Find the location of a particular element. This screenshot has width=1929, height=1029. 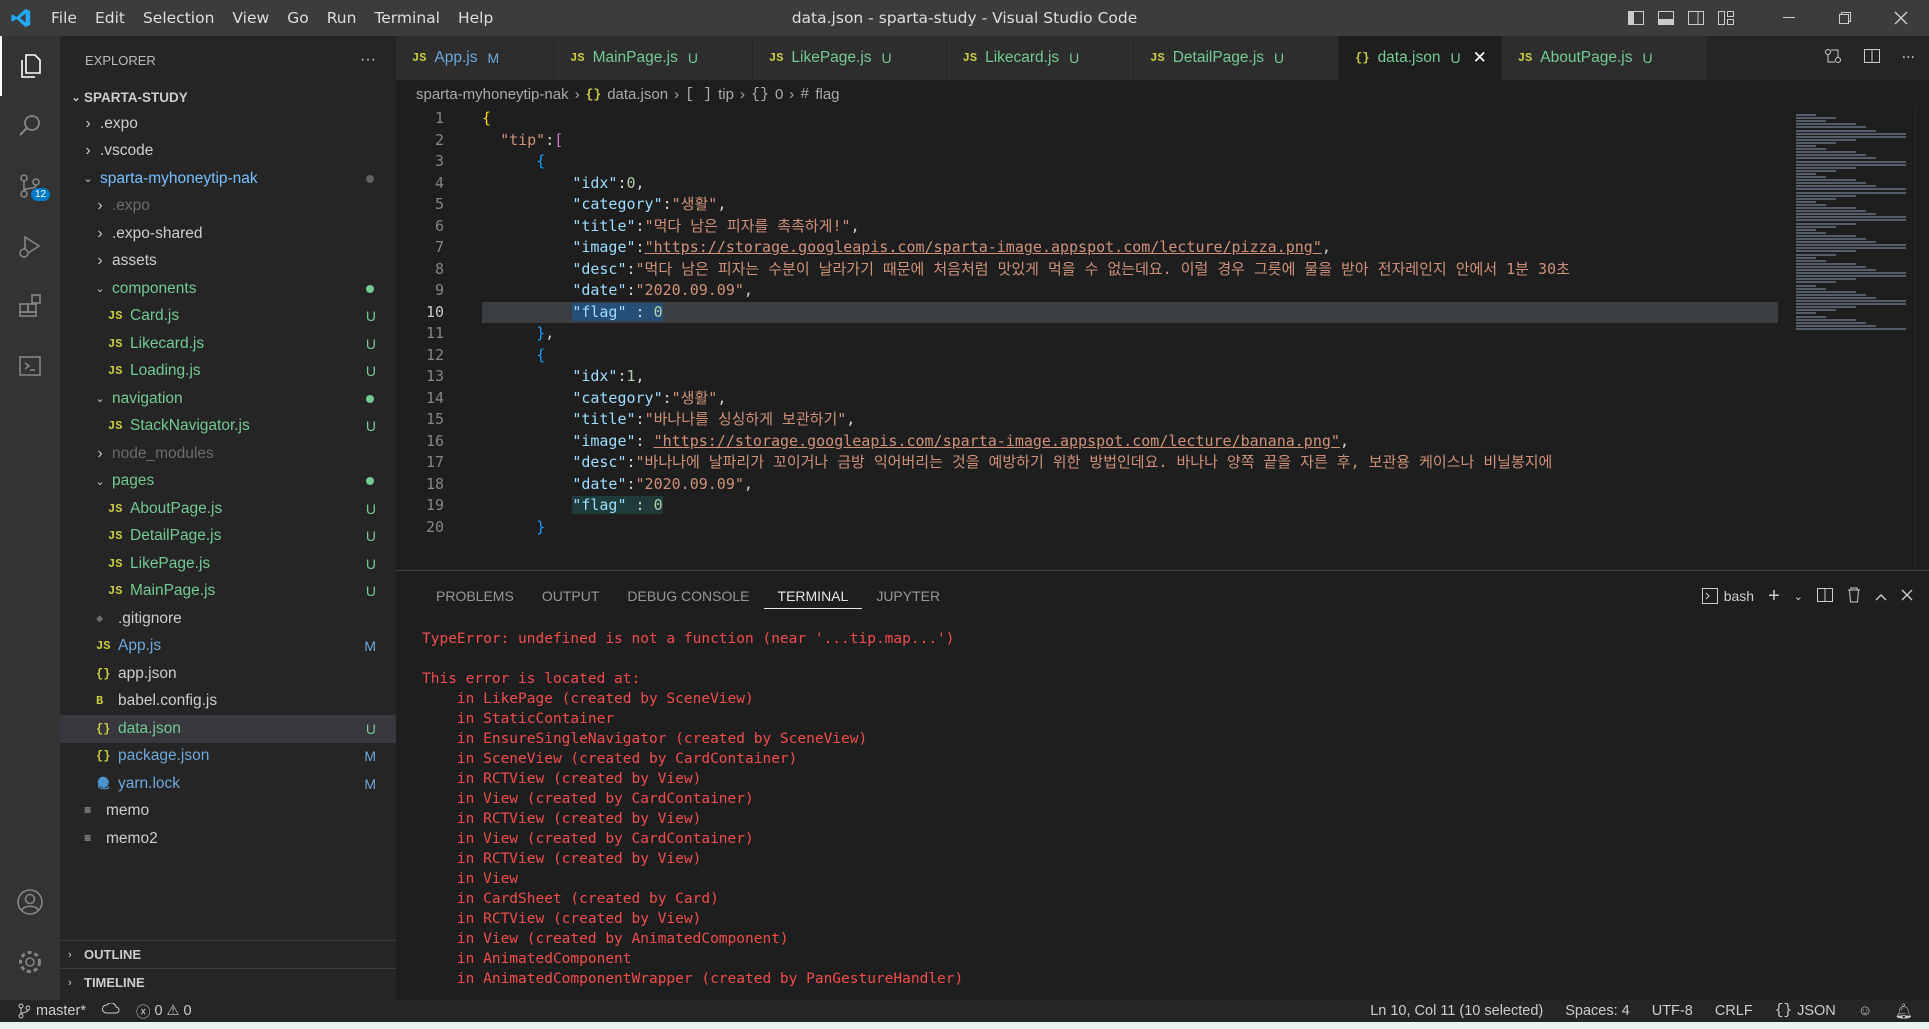

file-item: JS LikePage.js U is located at coordinates (228, 564).